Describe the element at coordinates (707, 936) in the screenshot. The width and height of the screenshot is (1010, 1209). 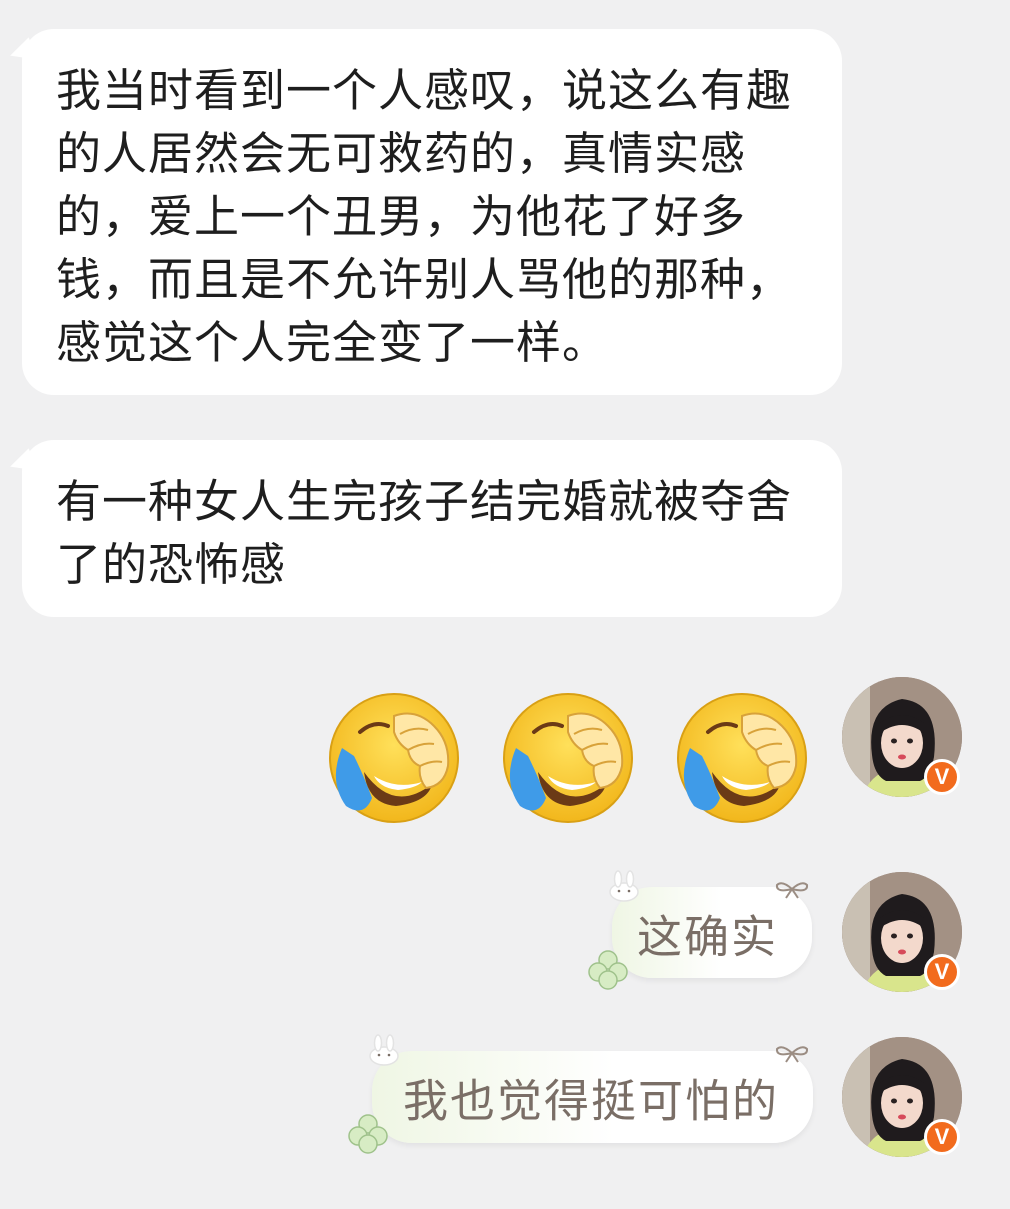
I see `message-text: 这确实` at that location.